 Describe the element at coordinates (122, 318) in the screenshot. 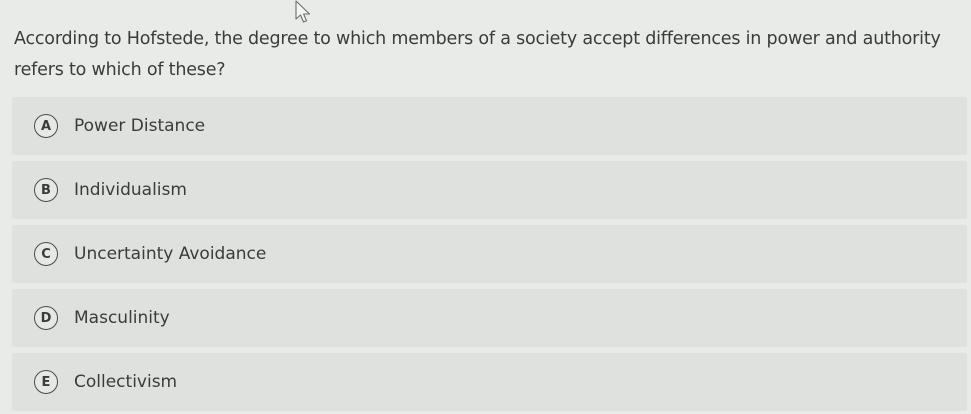

I see `option-label: Masculinity` at that location.